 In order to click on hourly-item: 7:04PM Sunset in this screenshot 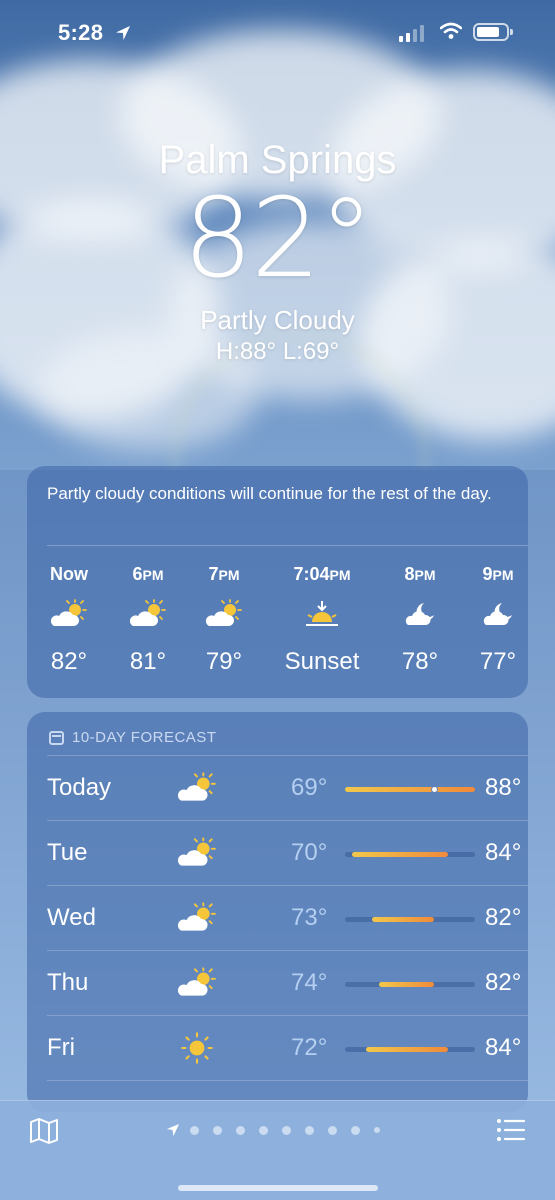, I will do `click(322, 620)`.